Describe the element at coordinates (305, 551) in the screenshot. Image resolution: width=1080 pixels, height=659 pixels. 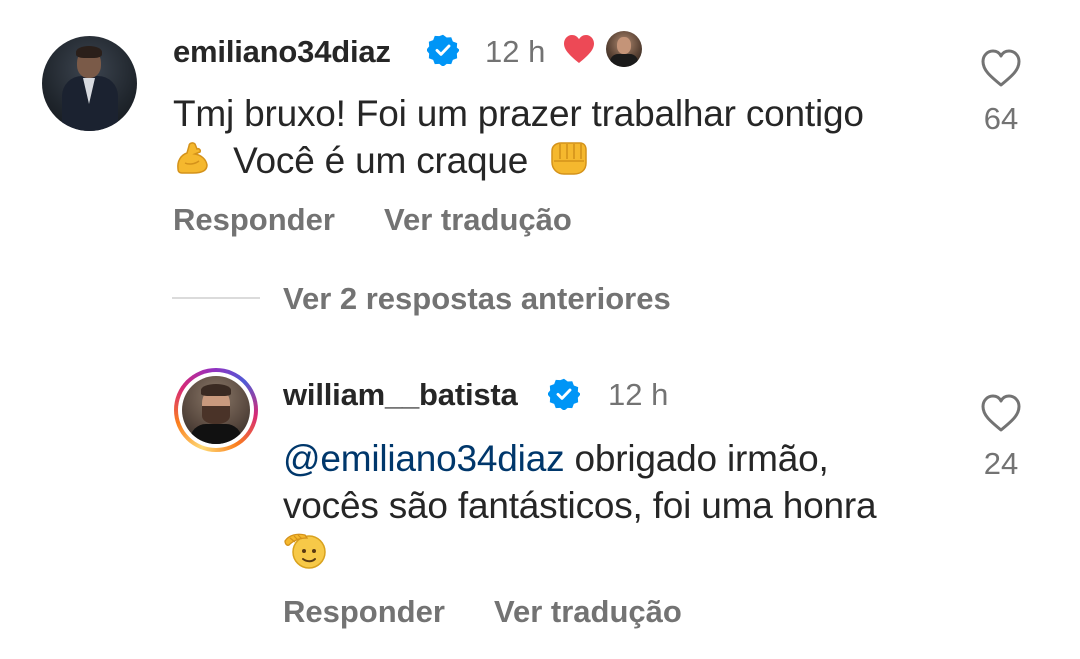
I see `saluting-face-icon` at that location.